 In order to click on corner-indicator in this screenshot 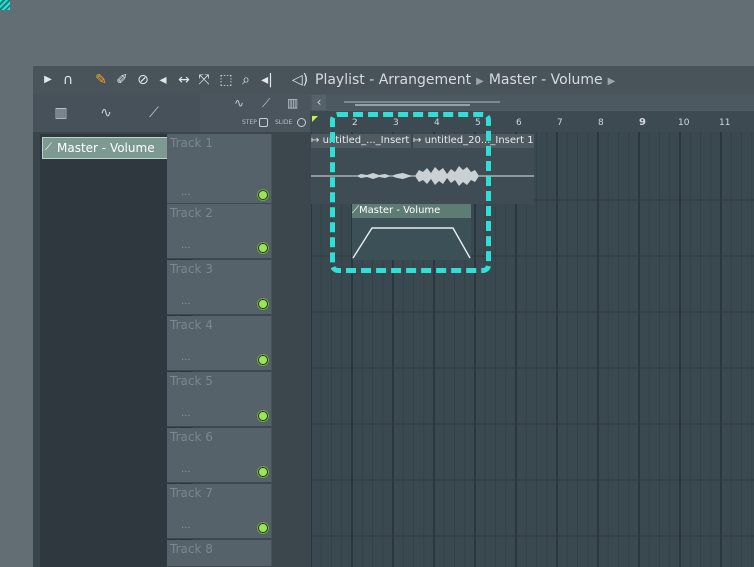, I will do `click(5, 5)`.